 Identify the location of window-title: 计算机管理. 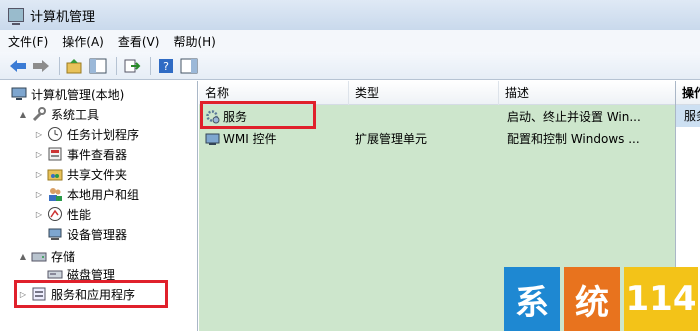
(63, 17).